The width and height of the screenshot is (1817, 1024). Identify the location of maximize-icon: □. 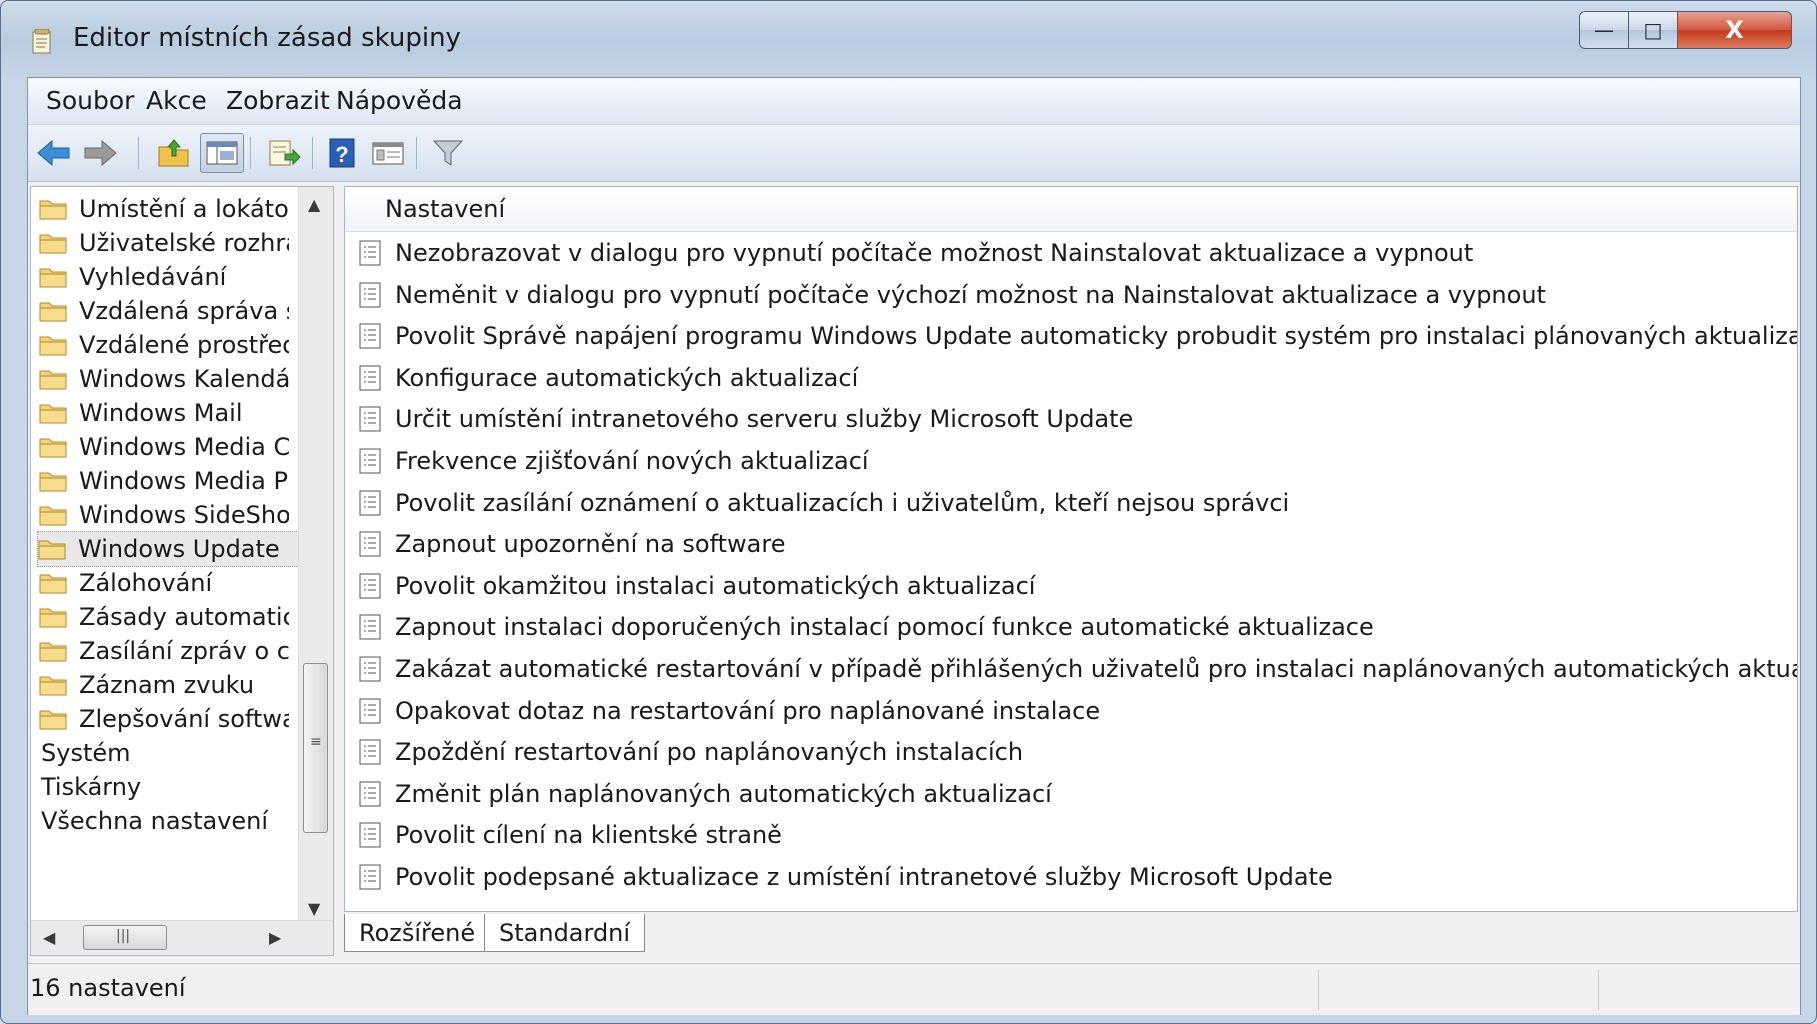
(1653, 30).